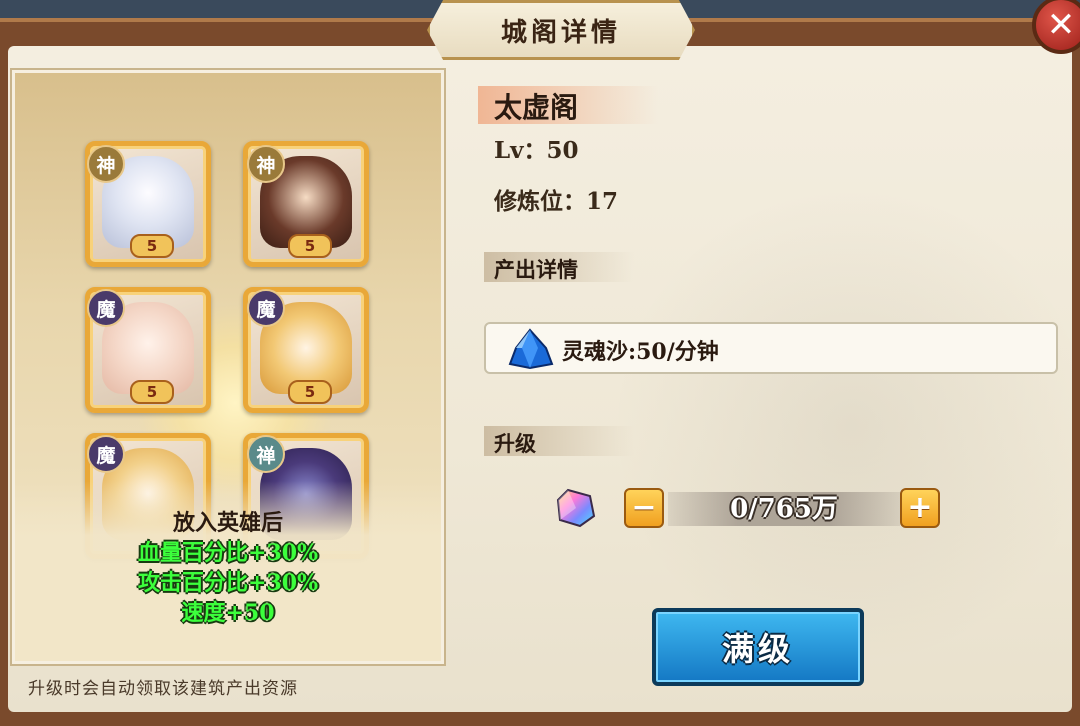  I want to click on output-section-label: 产出详情, so click(536, 269).